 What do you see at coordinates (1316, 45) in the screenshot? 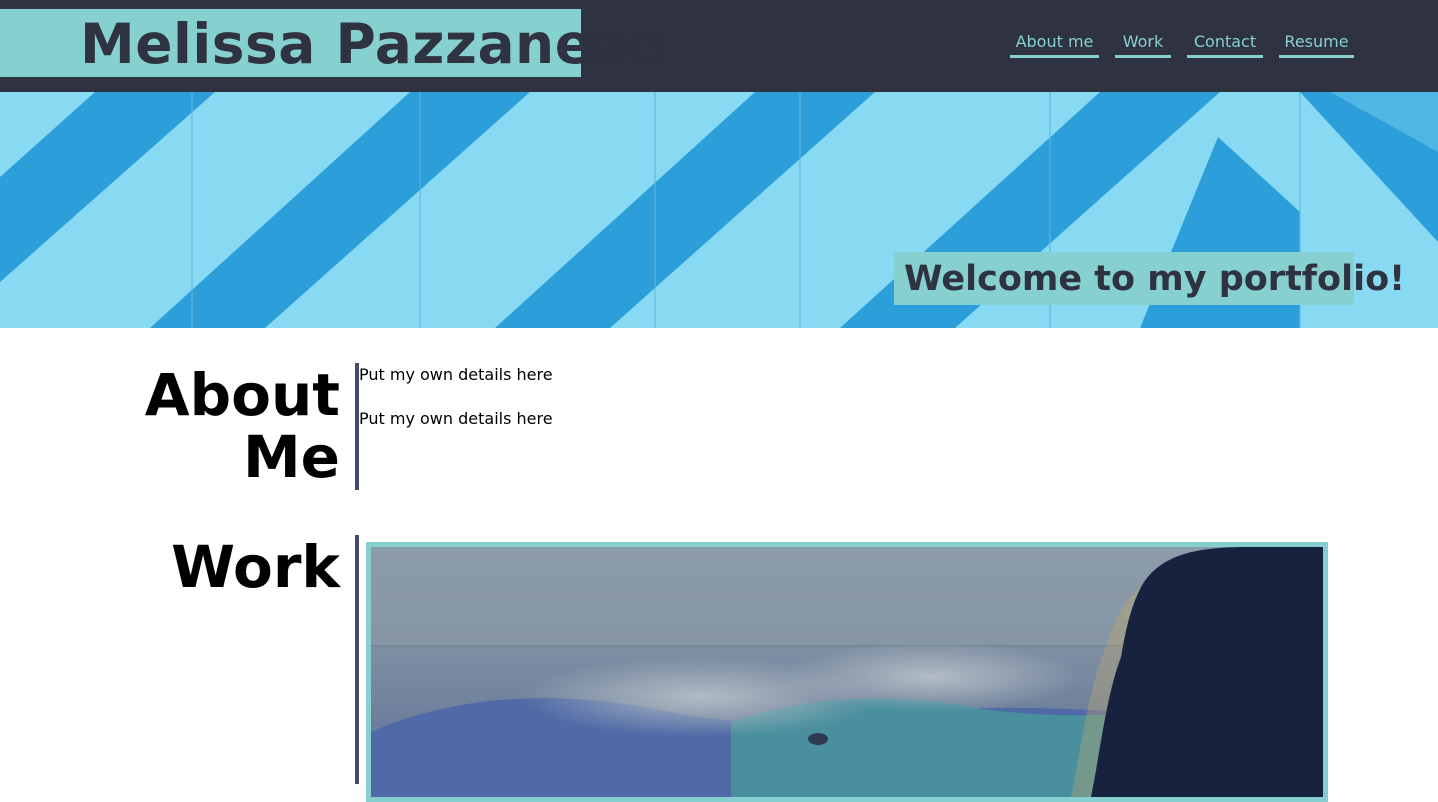
I see `nav-link-resume: Resume` at bounding box center [1316, 45].